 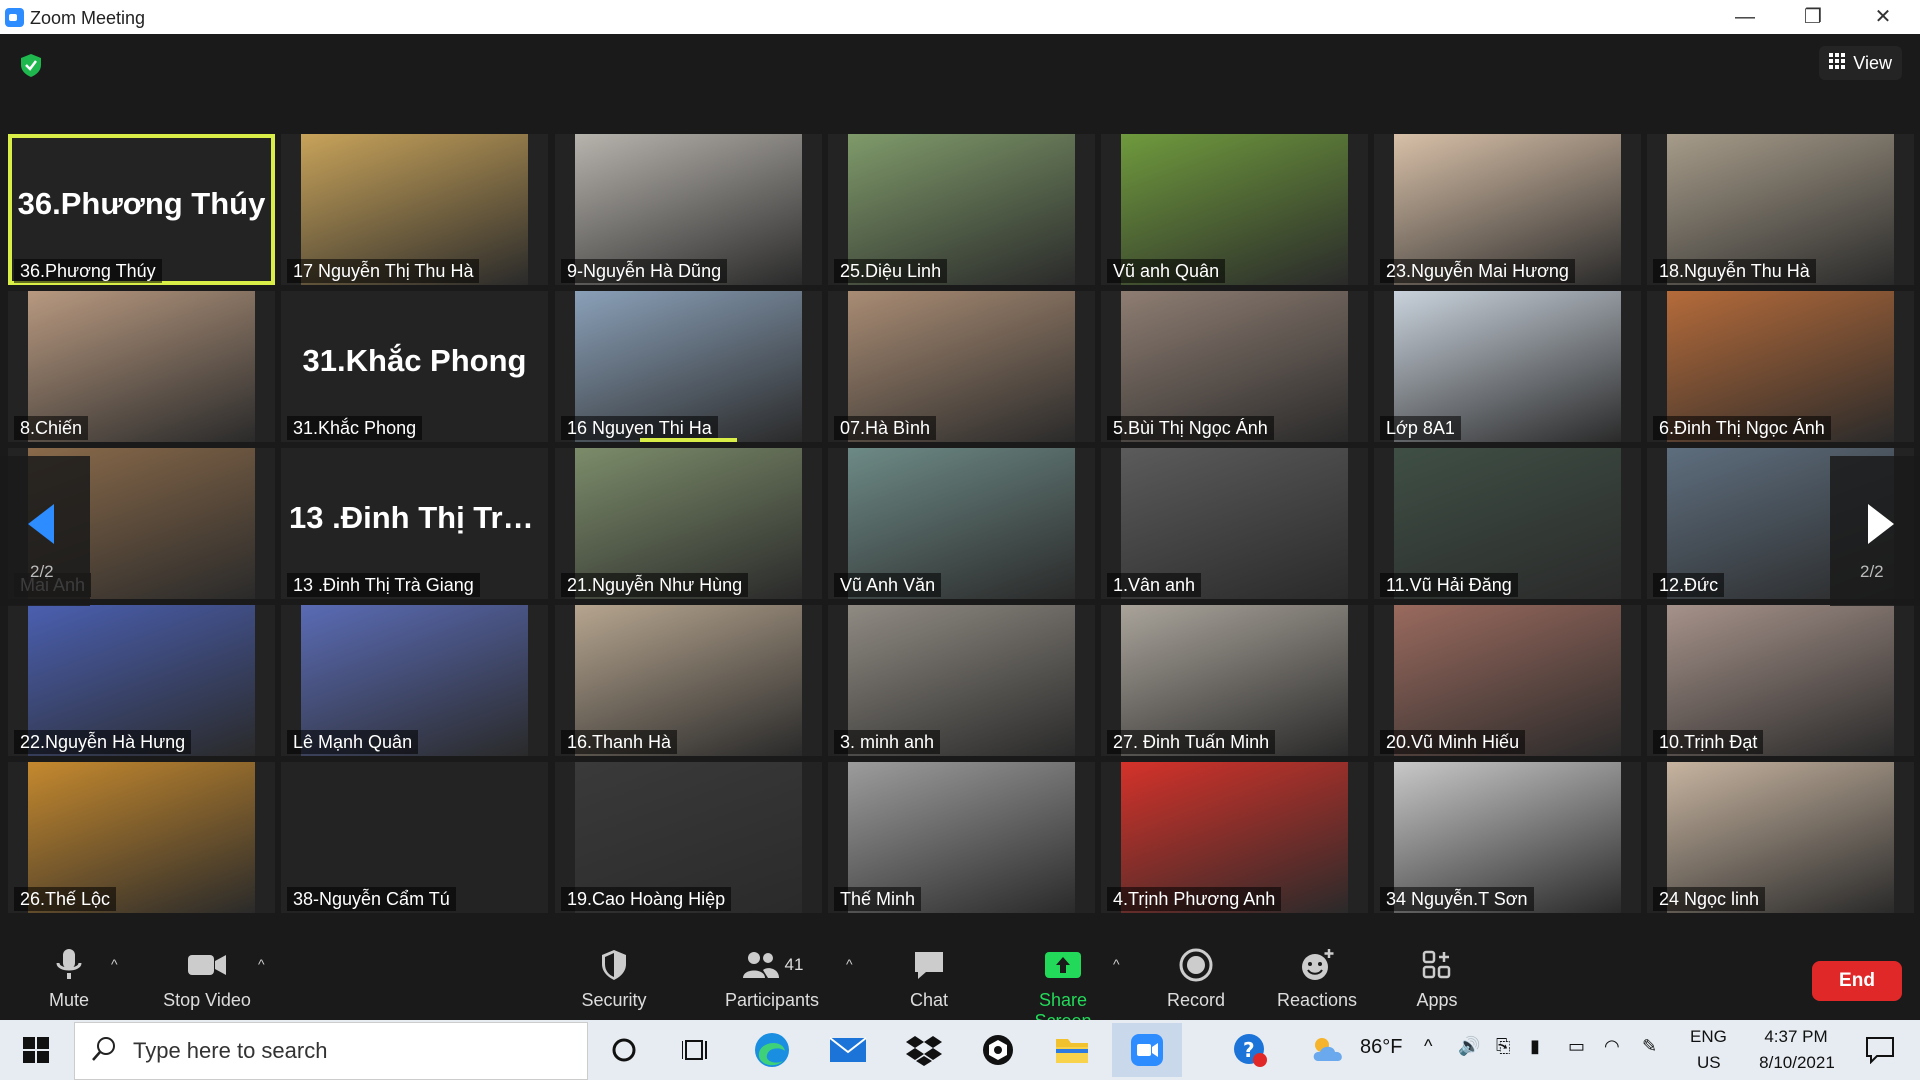 What do you see at coordinates (1469, 1046) in the screenshot?
I see `volume-icon: 🔊` at bounding box center [1469, 1046].